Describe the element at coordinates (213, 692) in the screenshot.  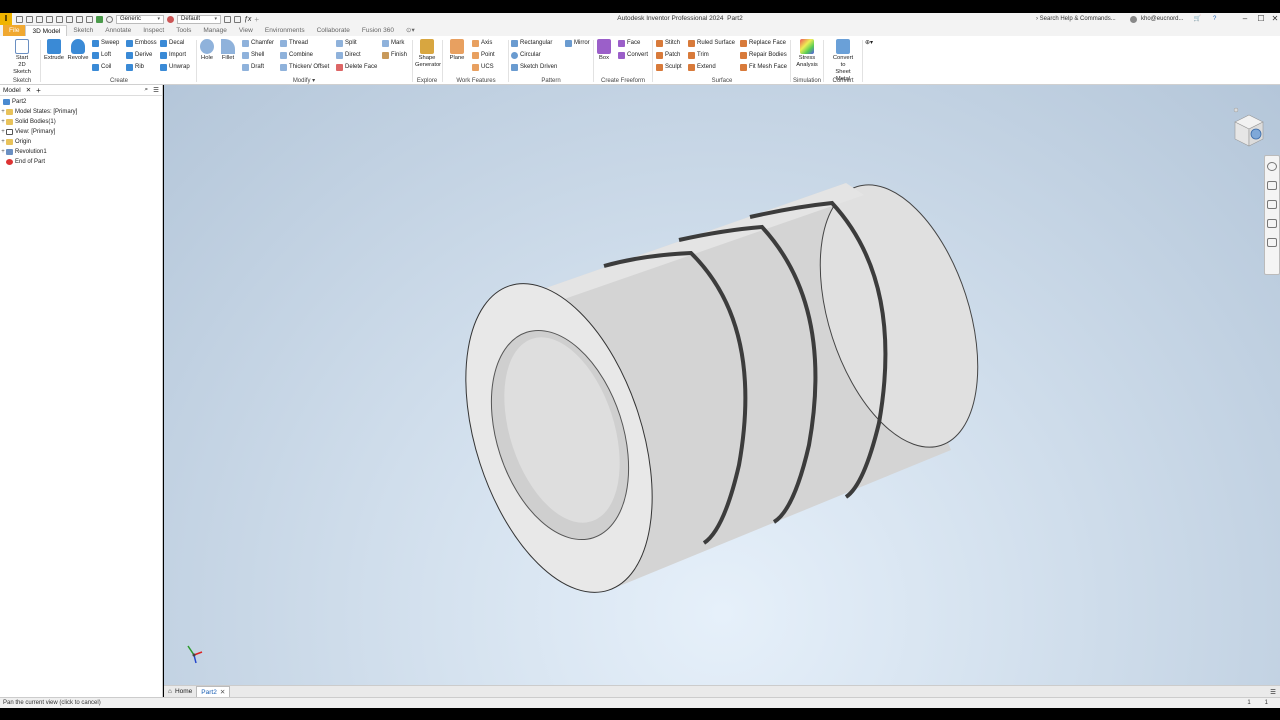
I see `tab-part2: Part2 ✕` at that location.